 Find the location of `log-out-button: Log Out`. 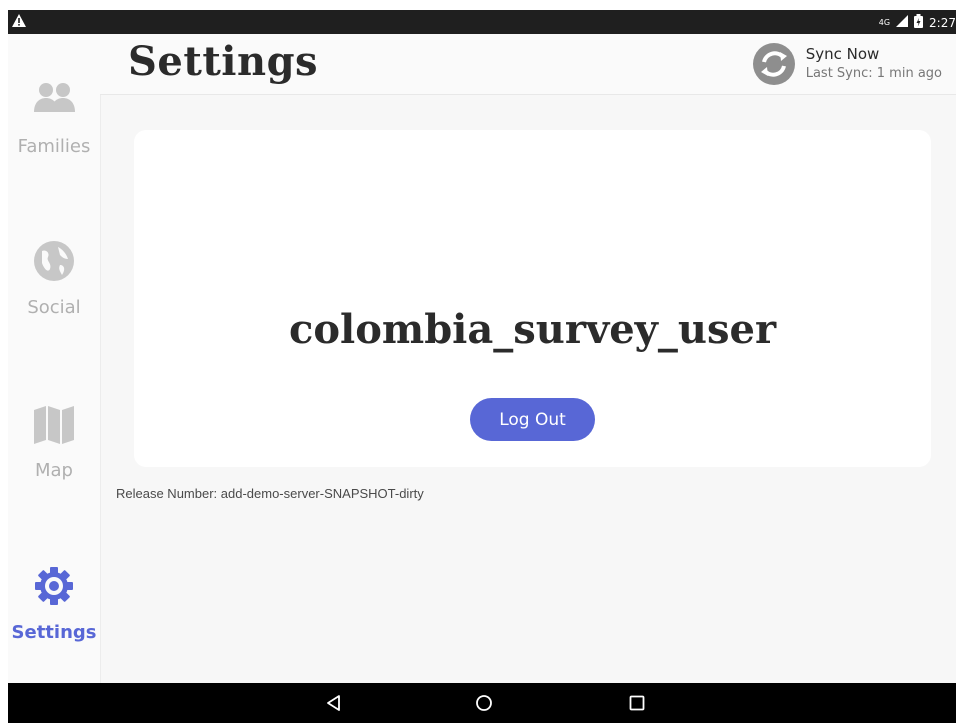

log-out-button: Log Out is located at coordinates (532, 419).